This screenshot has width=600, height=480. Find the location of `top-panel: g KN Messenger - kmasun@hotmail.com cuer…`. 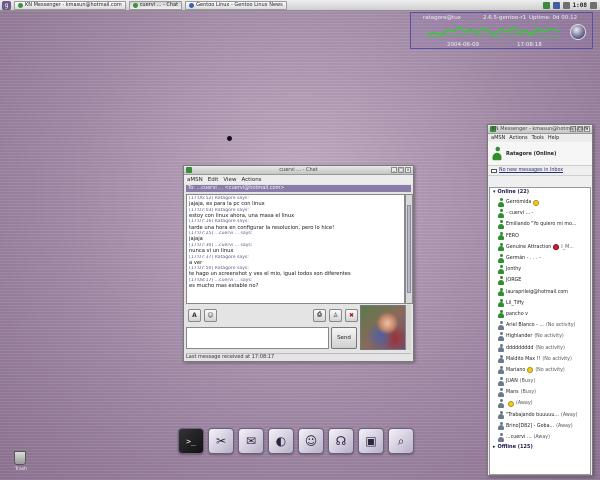

top-panel: g KN Messenger - kmasun@hotmail.com cuer… is located at coordinates (300, 5).